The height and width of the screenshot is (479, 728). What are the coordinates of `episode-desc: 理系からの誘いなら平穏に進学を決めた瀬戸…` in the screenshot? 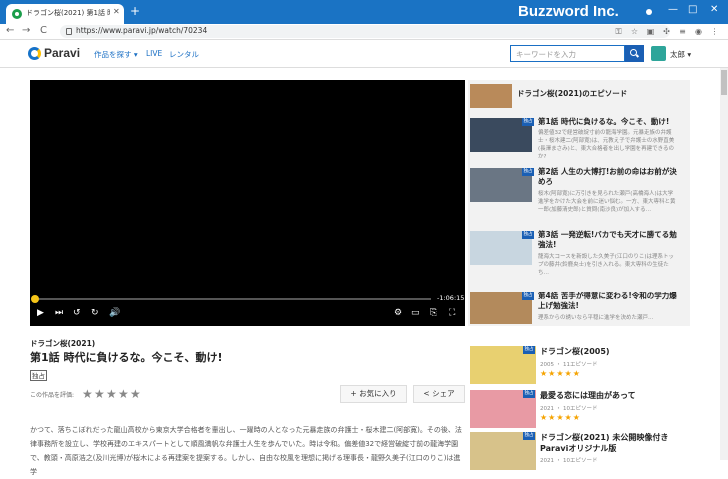 It's located at (596, 318).